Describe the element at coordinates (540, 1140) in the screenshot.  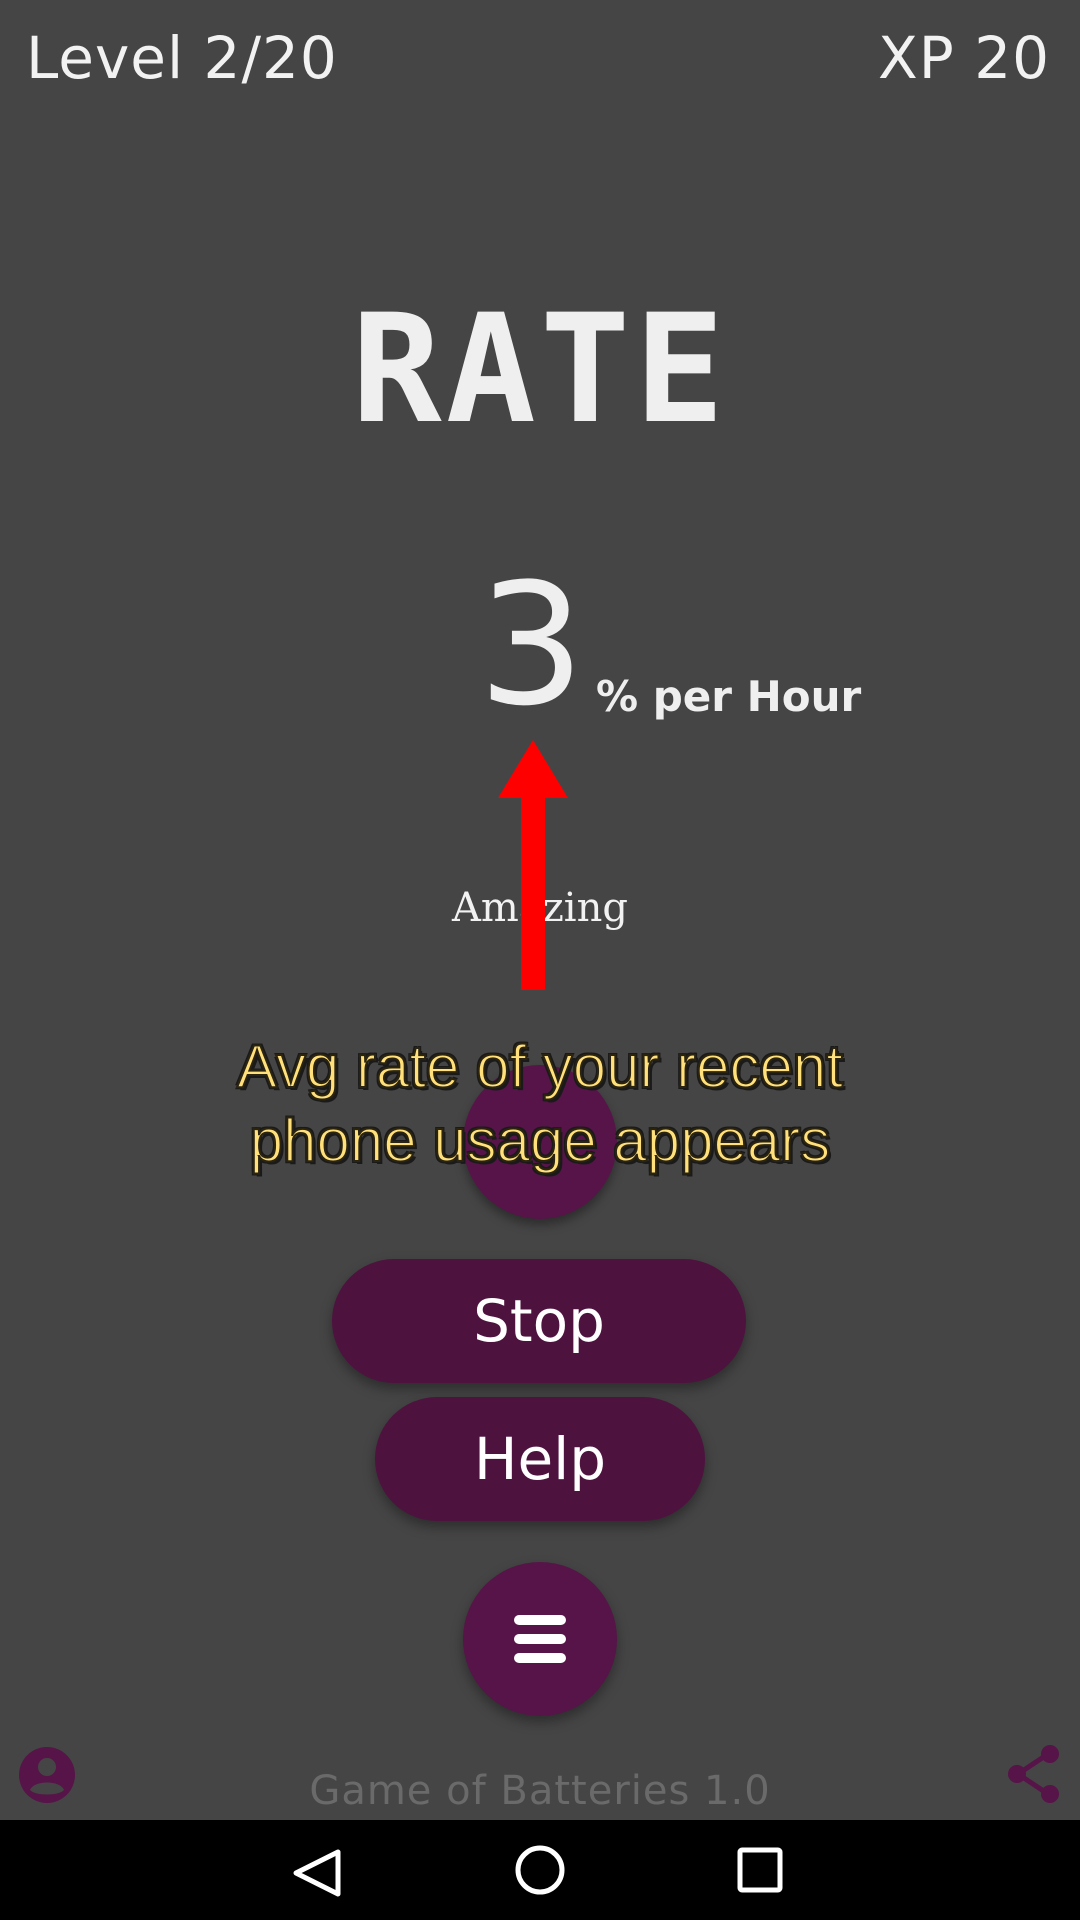
I see `annotation-line-2: phone usage appears` at that location.